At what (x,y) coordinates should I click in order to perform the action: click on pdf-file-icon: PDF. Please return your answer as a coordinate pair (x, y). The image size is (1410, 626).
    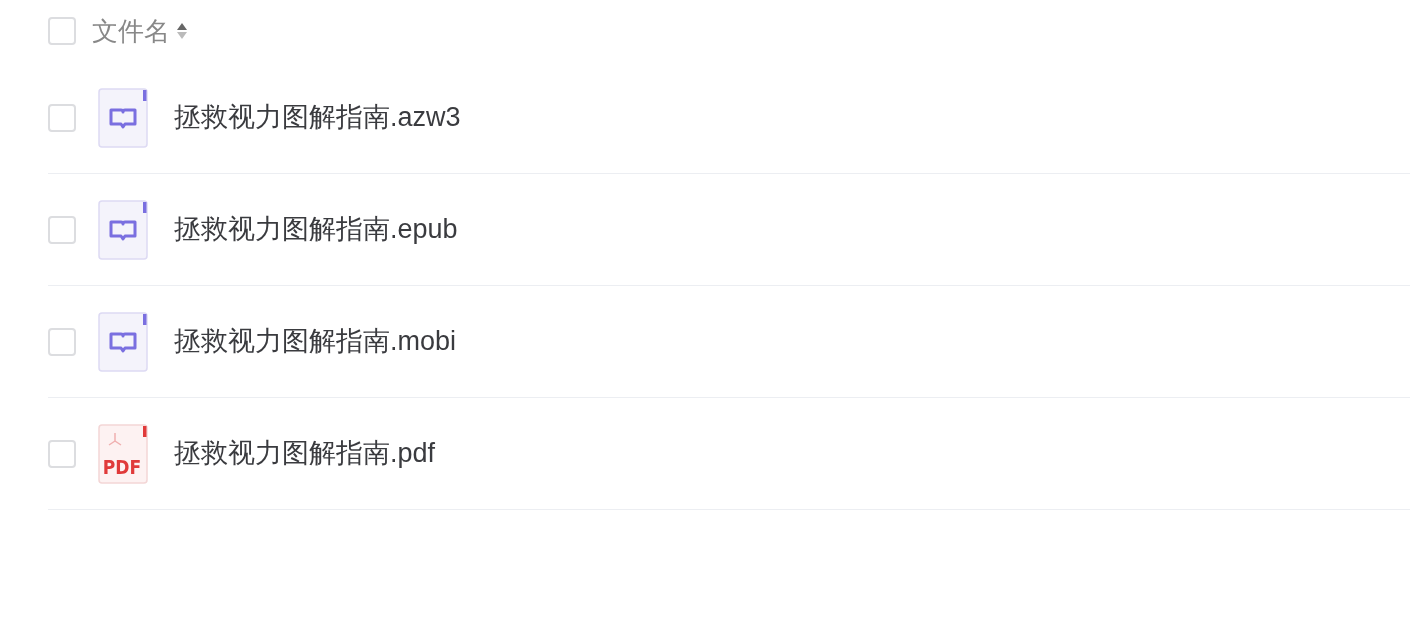
    Looking at the image, I should click on (123, 453).